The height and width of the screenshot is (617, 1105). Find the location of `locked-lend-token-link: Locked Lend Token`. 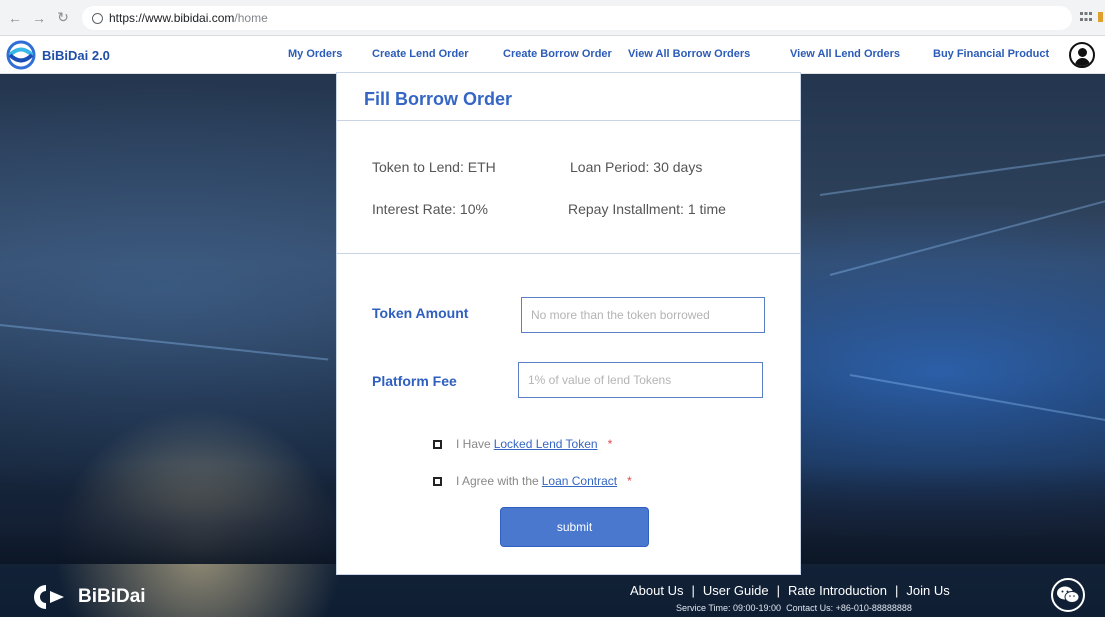

locked-lend-token-link: Locked Lend Token is located at coordinates (546, 444).